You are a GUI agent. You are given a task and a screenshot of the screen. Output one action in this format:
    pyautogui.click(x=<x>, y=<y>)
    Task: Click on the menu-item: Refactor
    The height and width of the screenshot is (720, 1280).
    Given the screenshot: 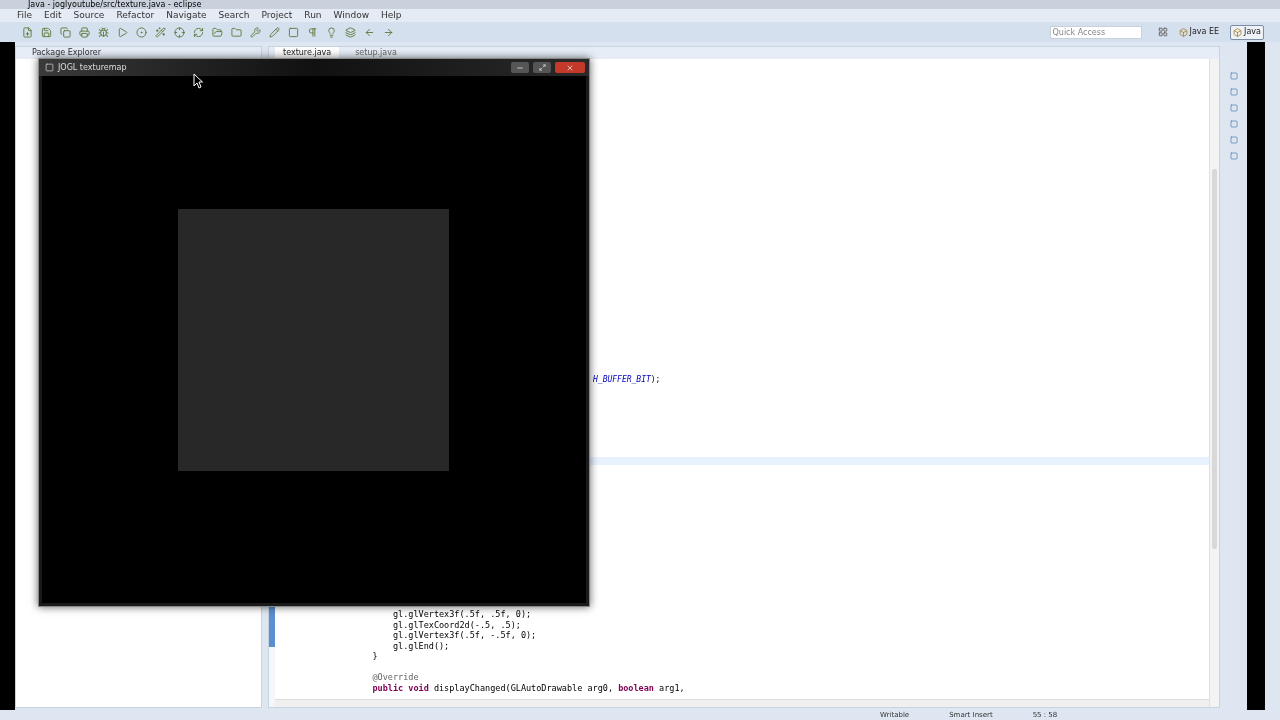 What is the action you would take?
    pyautogui.click(x=135, y=15)
    